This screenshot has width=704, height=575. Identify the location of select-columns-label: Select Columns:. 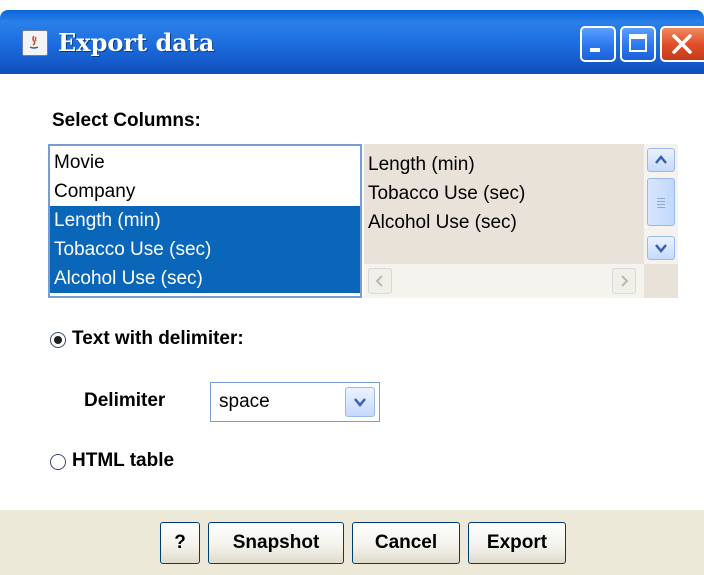
(126, 120).